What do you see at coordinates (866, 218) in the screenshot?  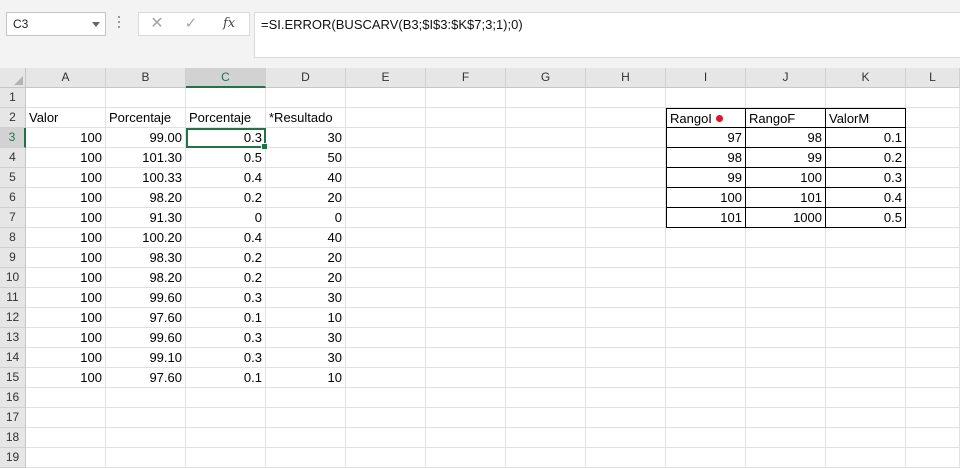 I see `lookup-cell: 0.5` at bounding box center [866, 218].